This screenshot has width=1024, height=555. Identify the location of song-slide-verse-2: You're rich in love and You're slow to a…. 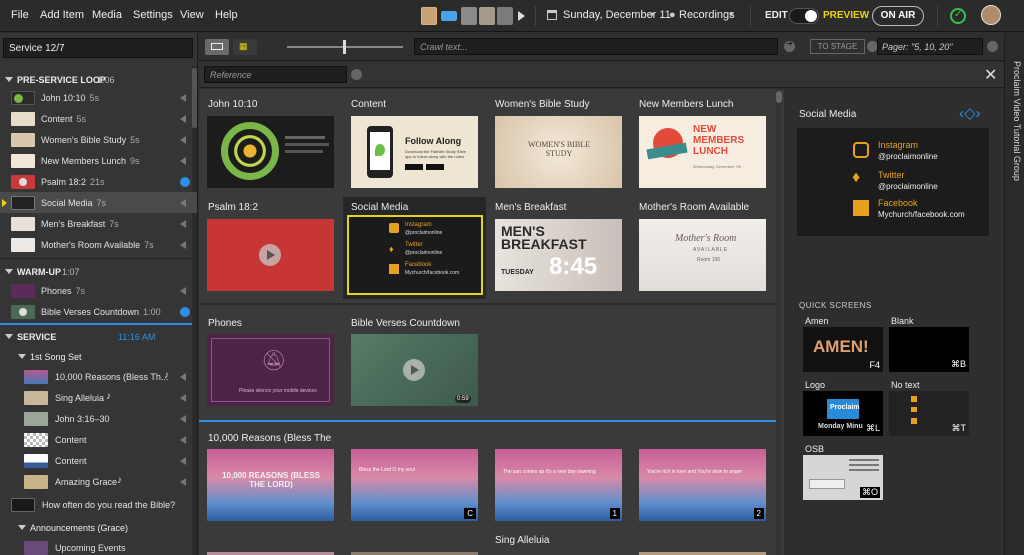
(702, 485).